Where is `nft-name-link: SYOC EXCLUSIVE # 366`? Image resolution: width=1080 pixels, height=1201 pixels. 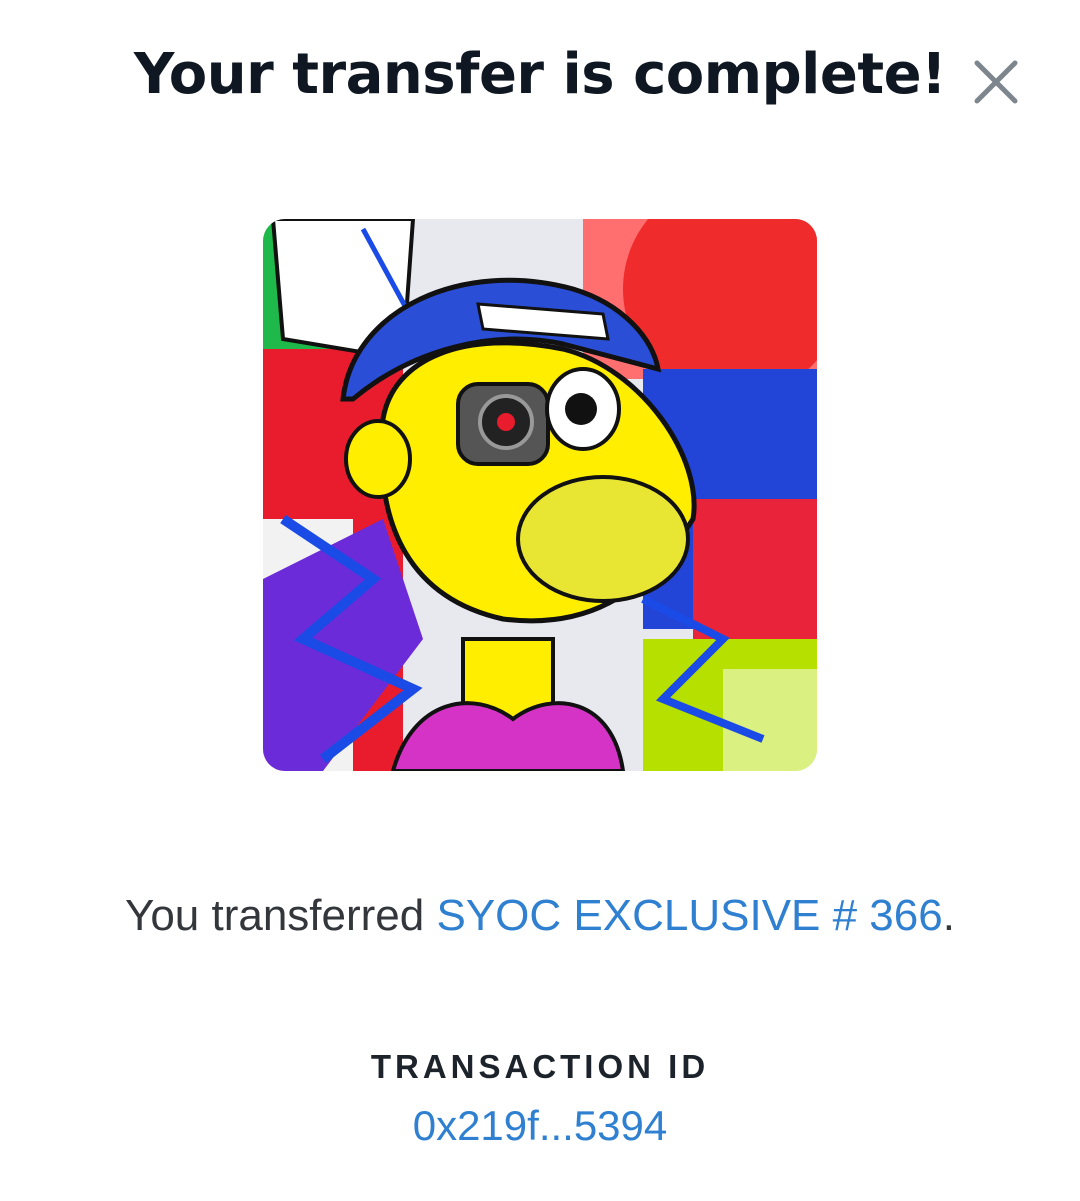 nft-name-link: SYOC EXCLUSIVE # 366 is located at coordinates (689, 915).